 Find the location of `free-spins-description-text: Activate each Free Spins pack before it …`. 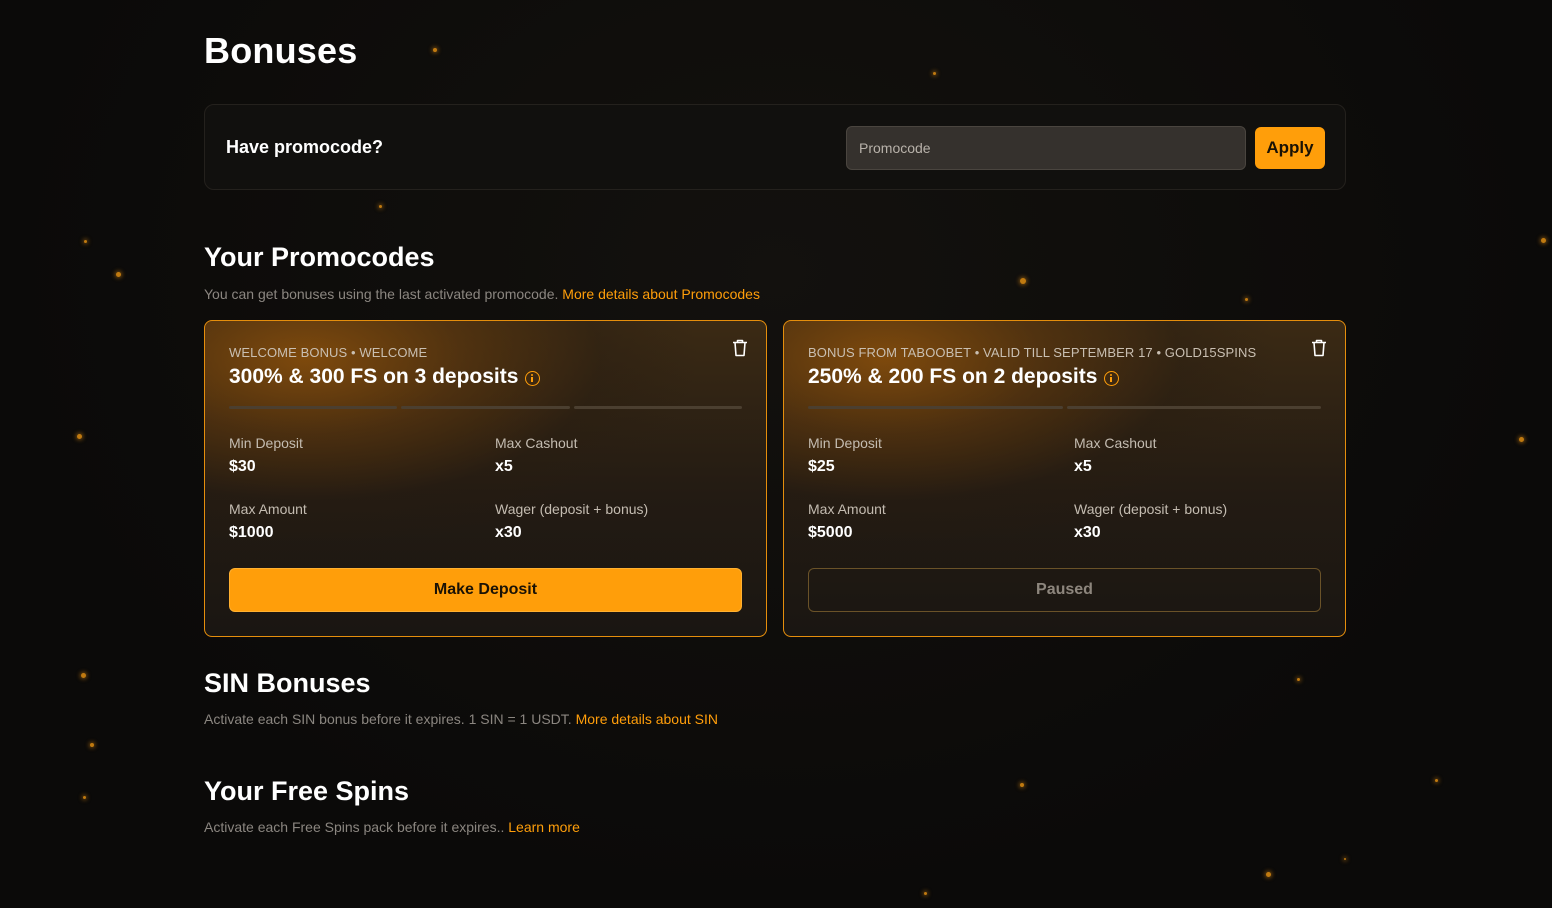

free-spins-description-text: Activate each Free Spins pack before it … is located at coordinates (354, 827).